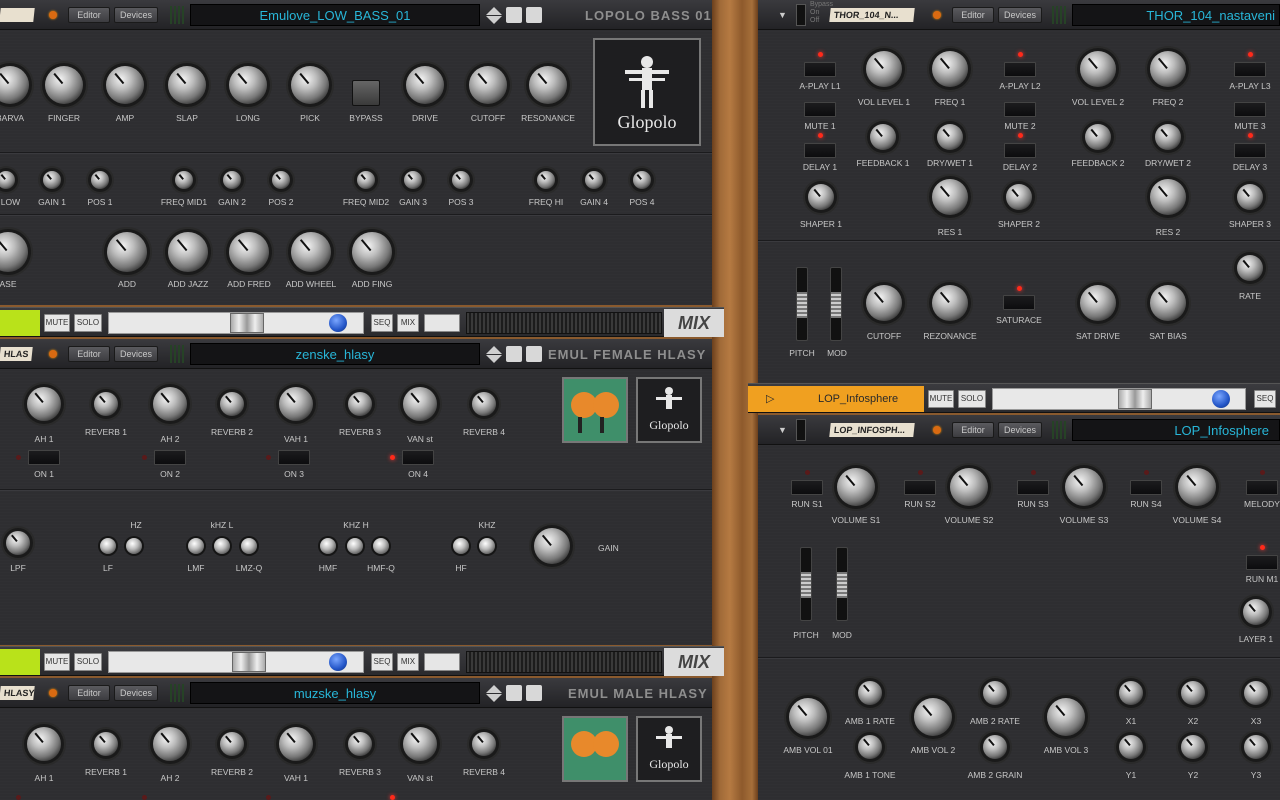 The image size is (1280, 800). I want to click on bypass-button, so click(366, 93).